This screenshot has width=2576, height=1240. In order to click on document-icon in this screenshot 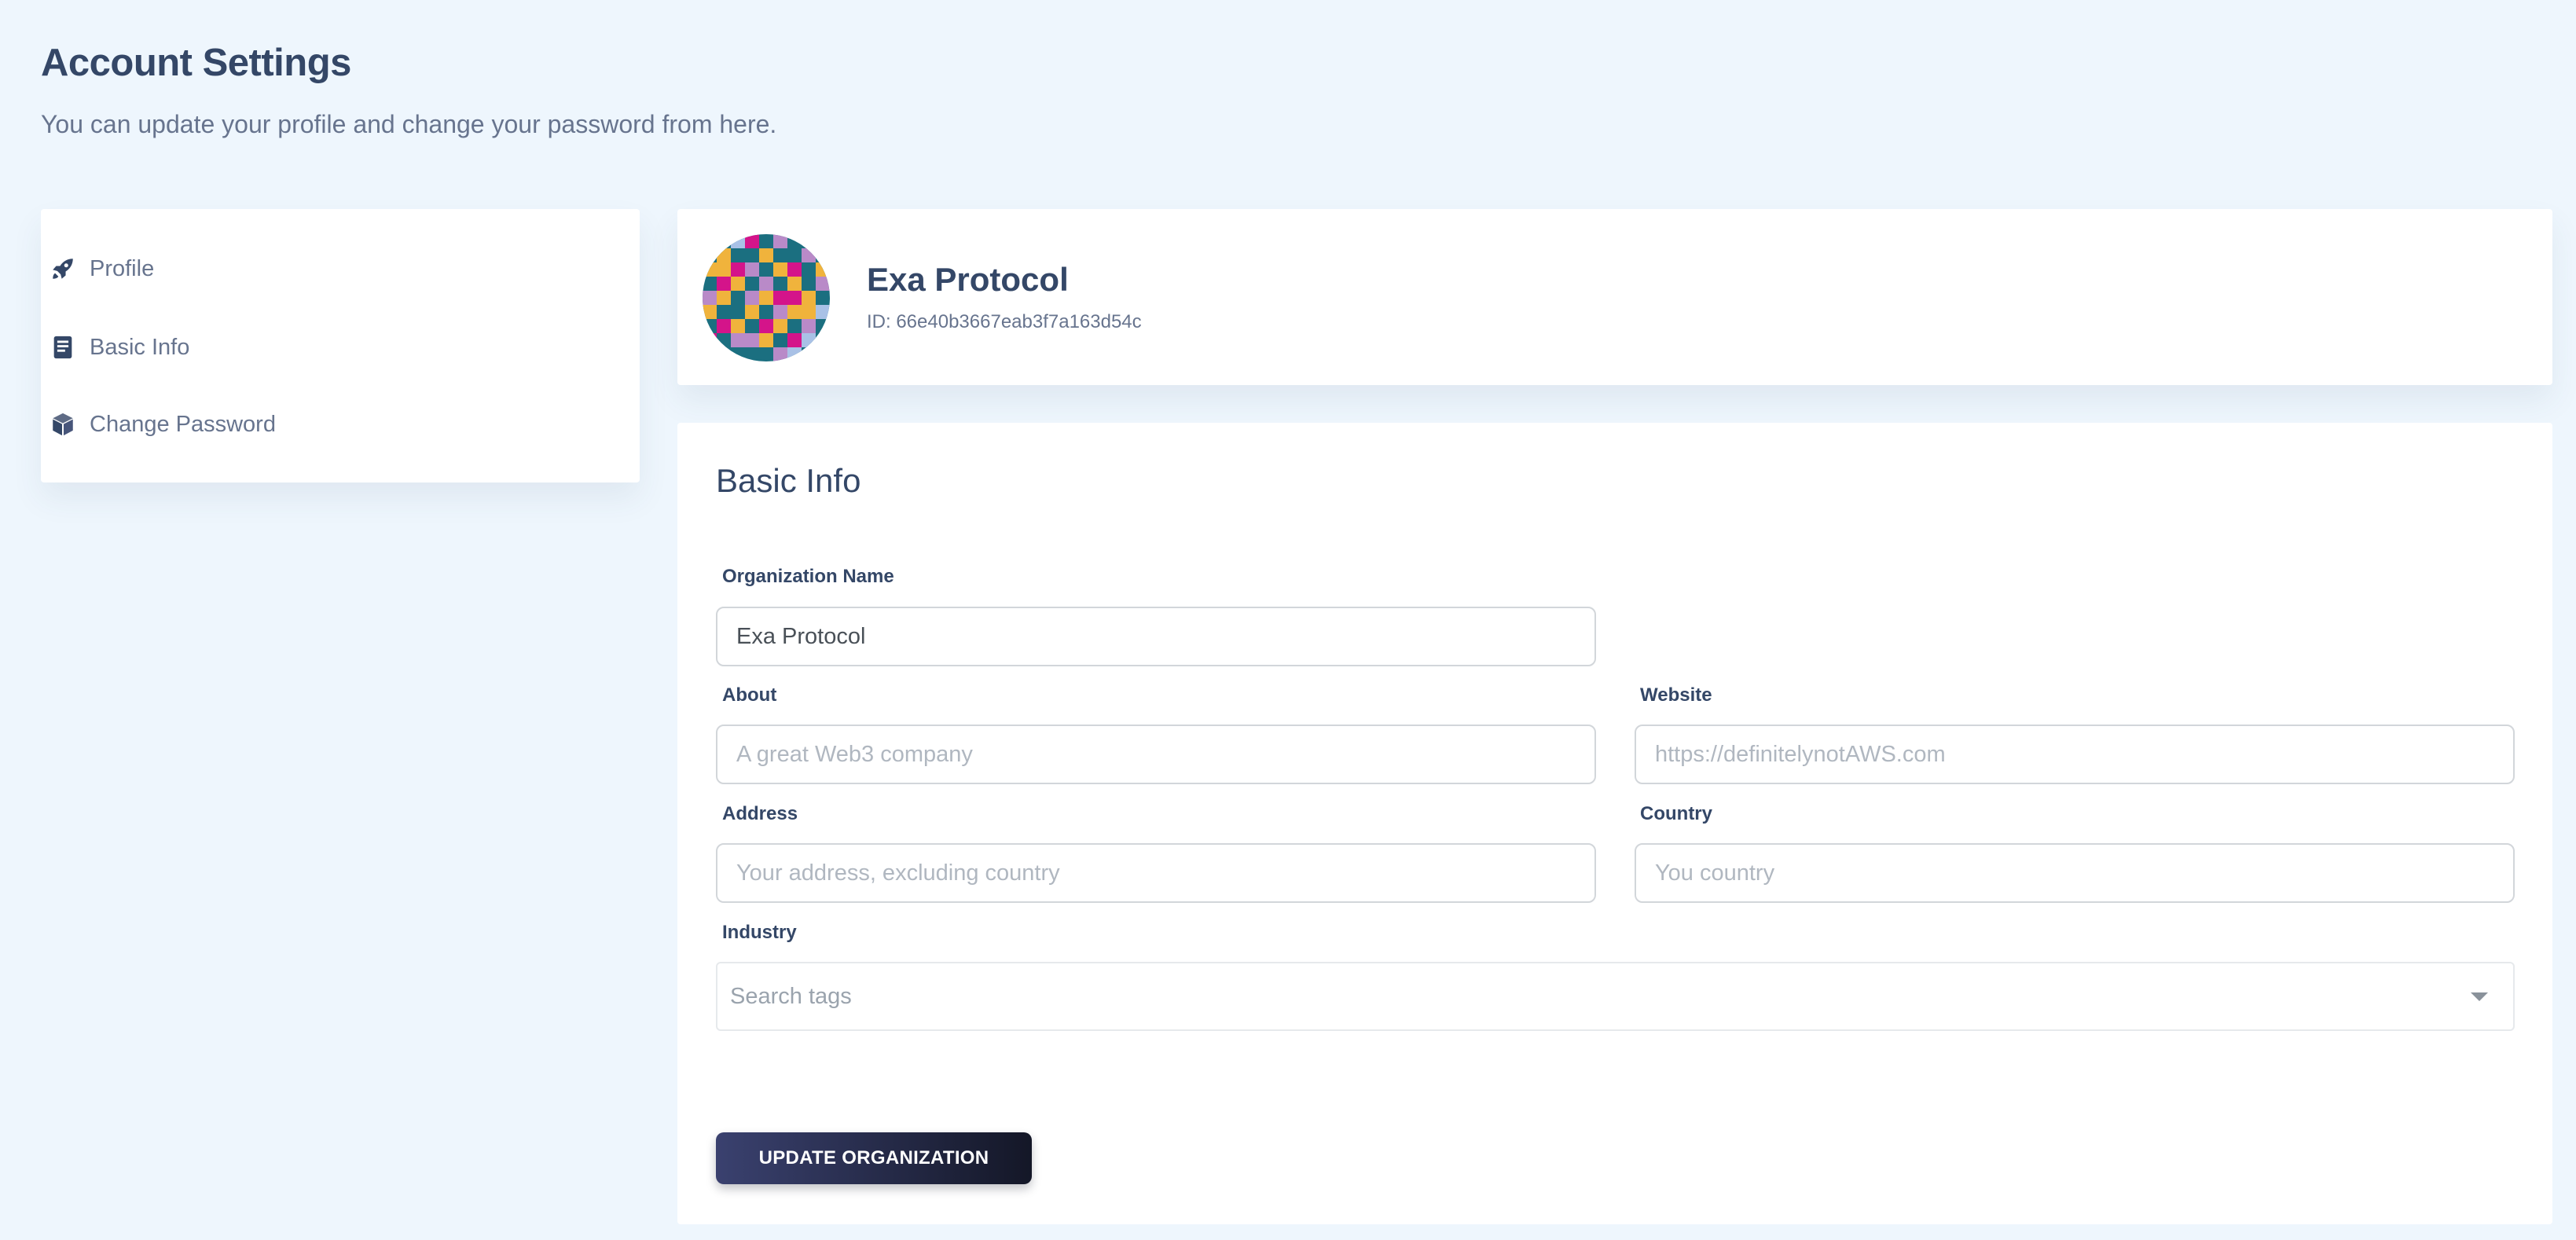, I will do `click(63, 347)`.